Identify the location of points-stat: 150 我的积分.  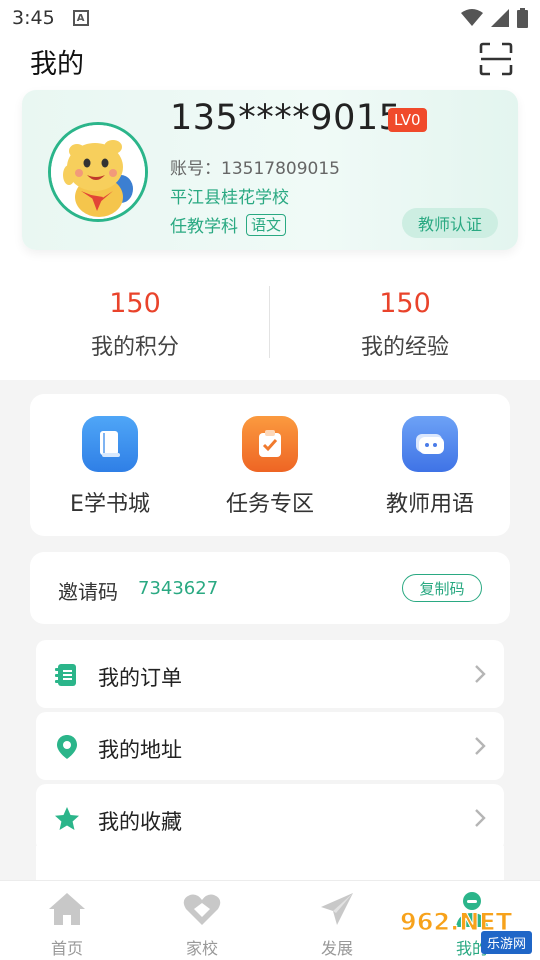
(135, 321).